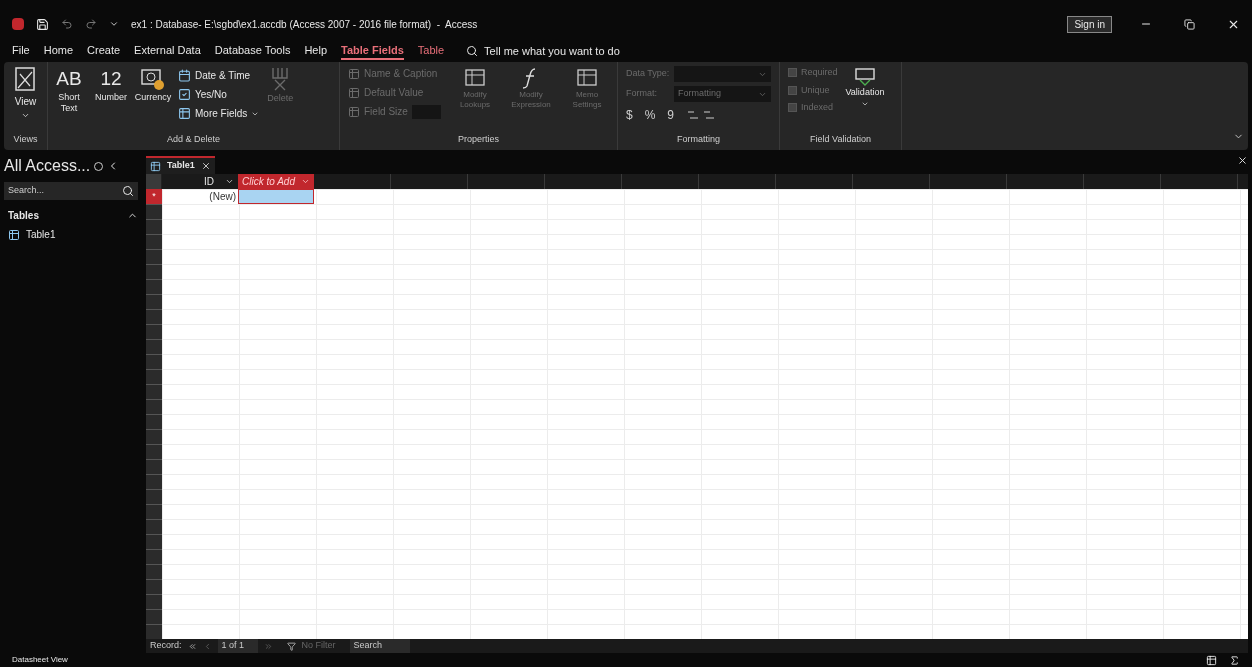 This screenshot has height=667, width=1252. I want to click on field-type-button: Date & Time, so click(219, 75).